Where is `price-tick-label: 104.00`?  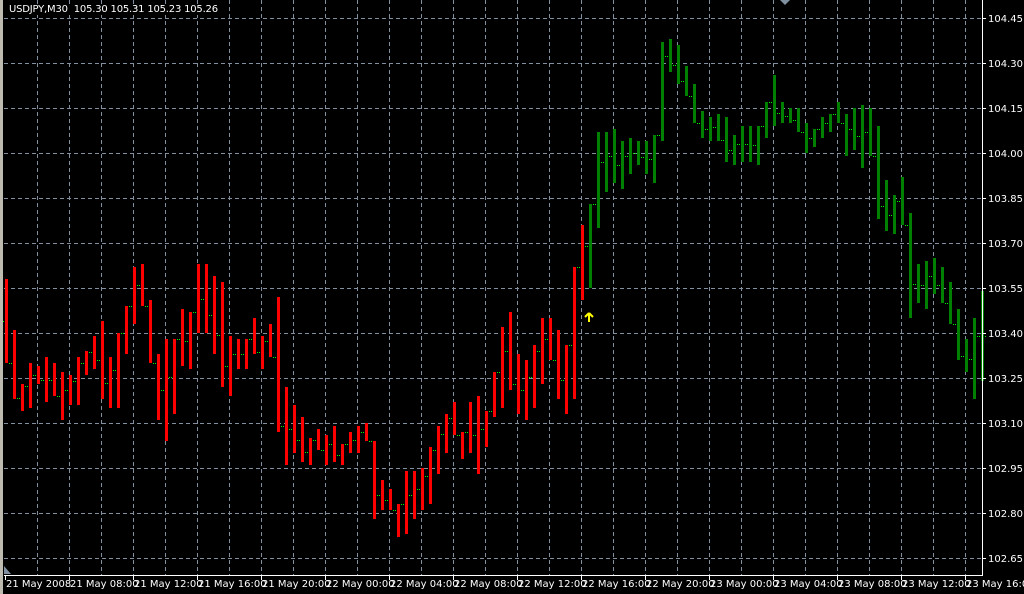
price-tick-label: 104.00 is located at coordinates (1005, 154).